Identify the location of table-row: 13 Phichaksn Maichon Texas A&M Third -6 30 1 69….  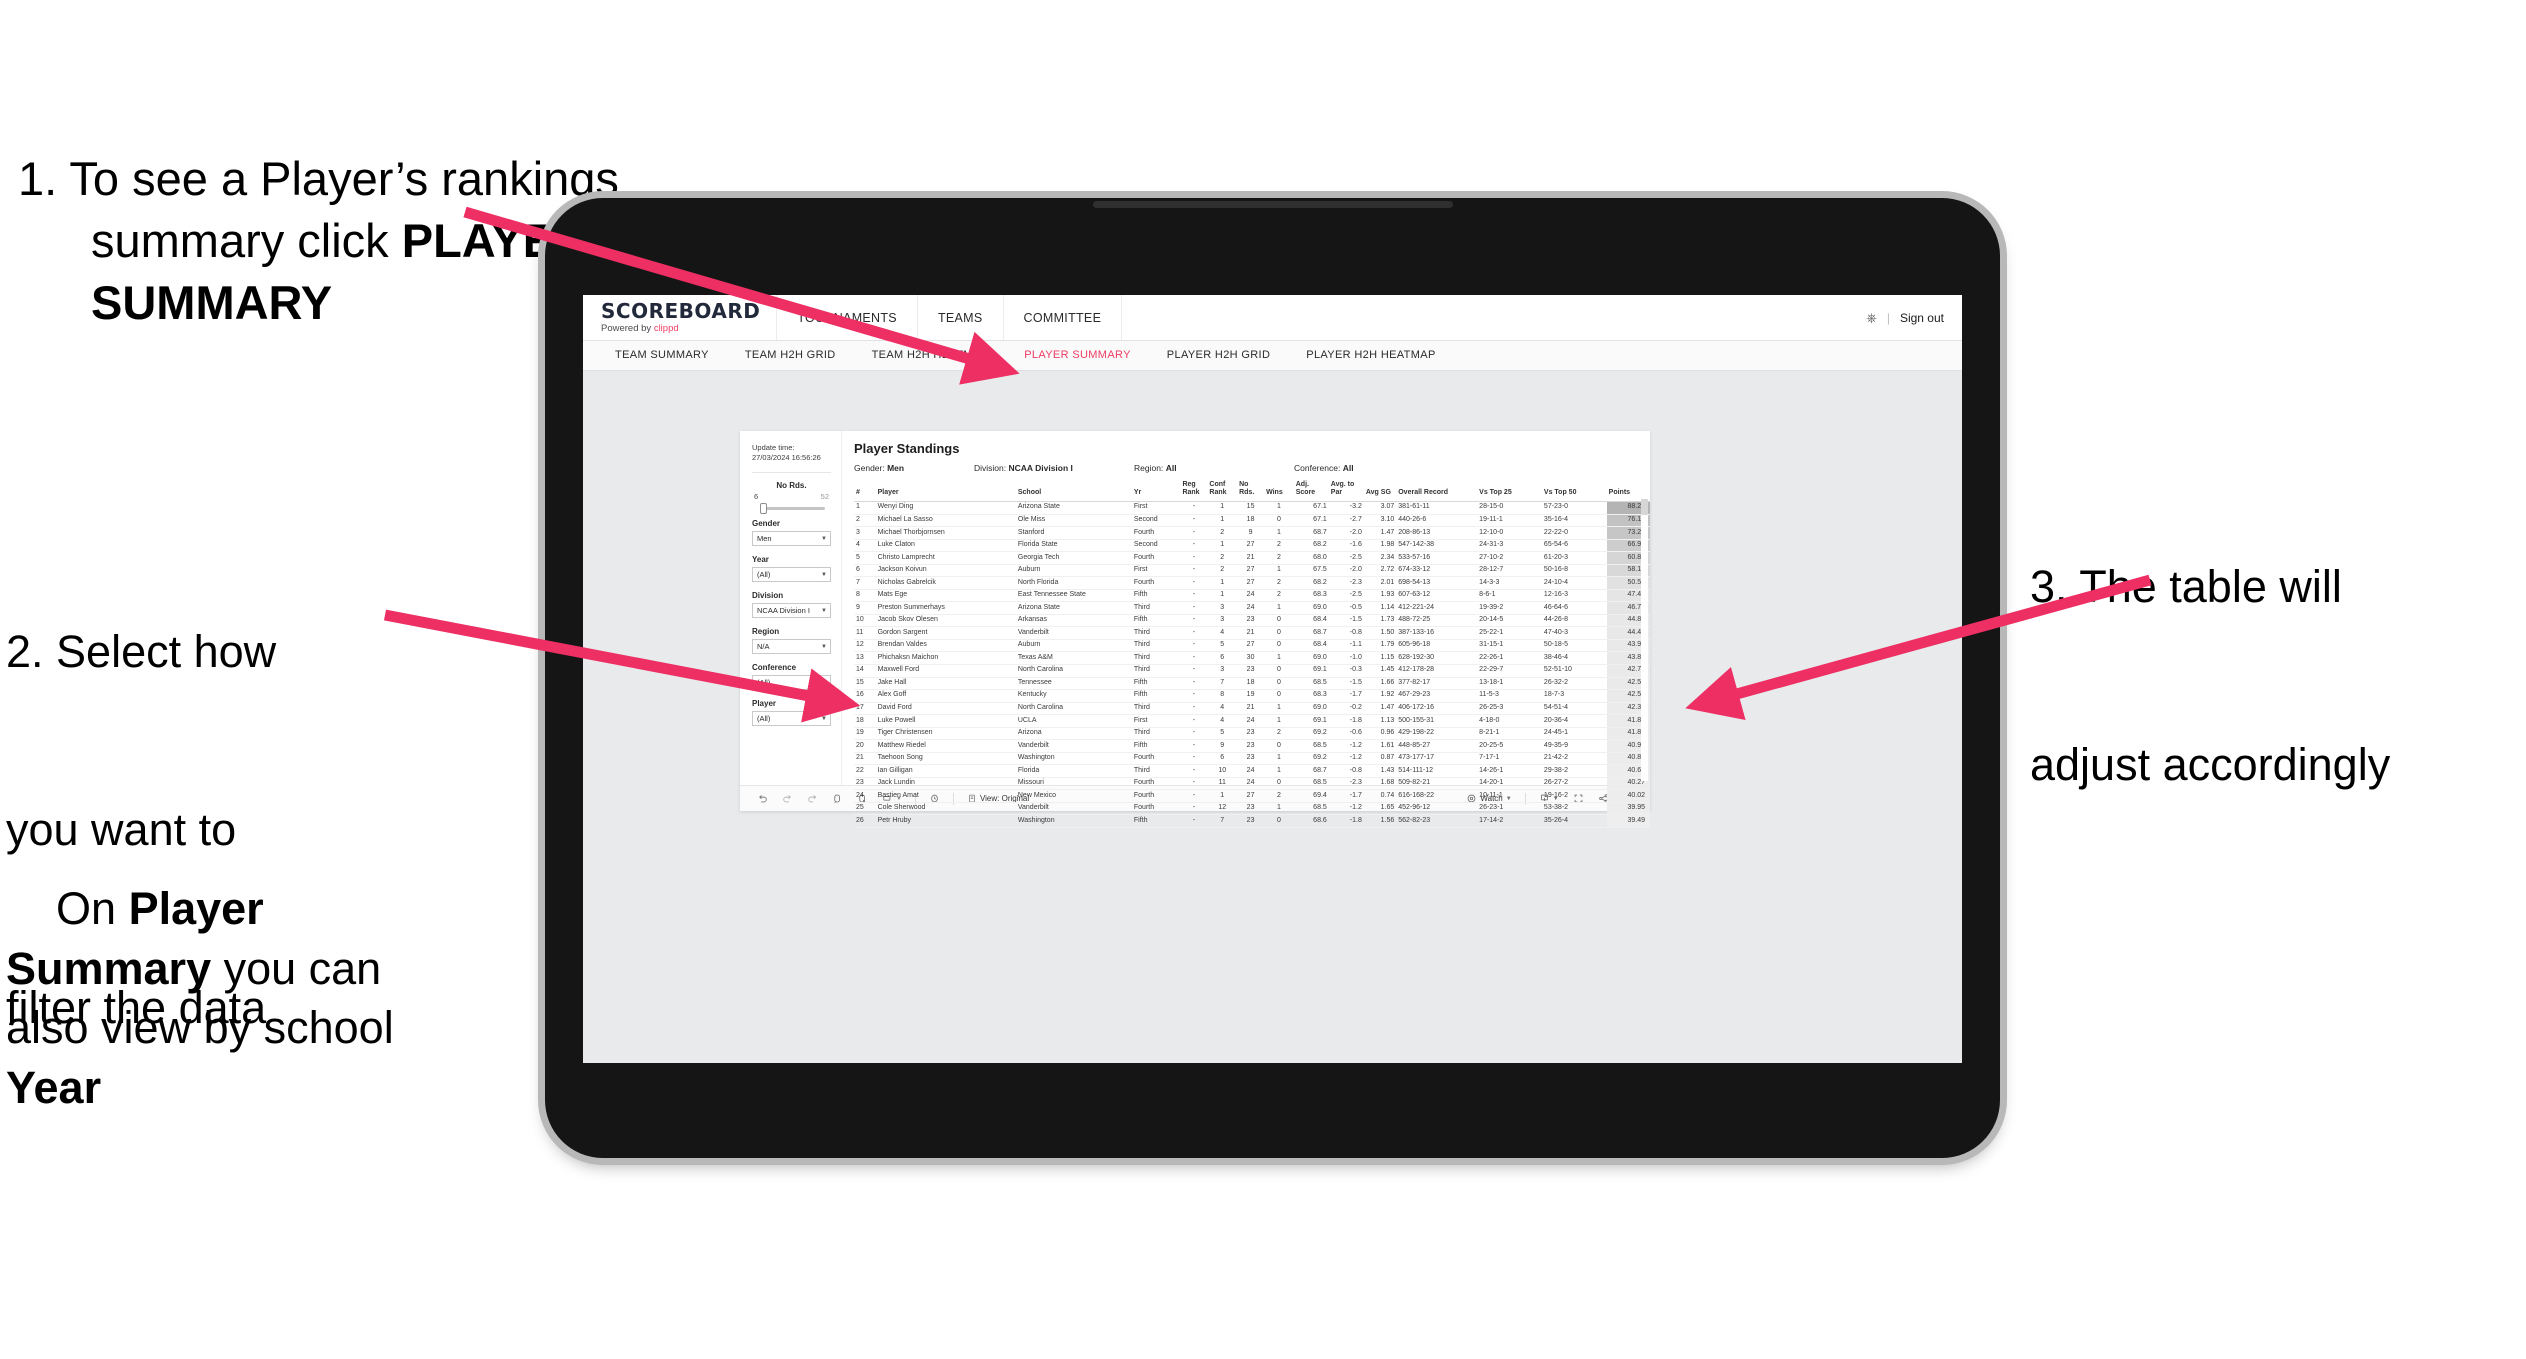
(1252, 658).